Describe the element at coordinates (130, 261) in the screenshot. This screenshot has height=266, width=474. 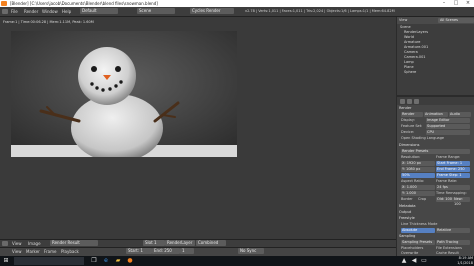
I see `blender-taskbar-icon: ●` at that location.